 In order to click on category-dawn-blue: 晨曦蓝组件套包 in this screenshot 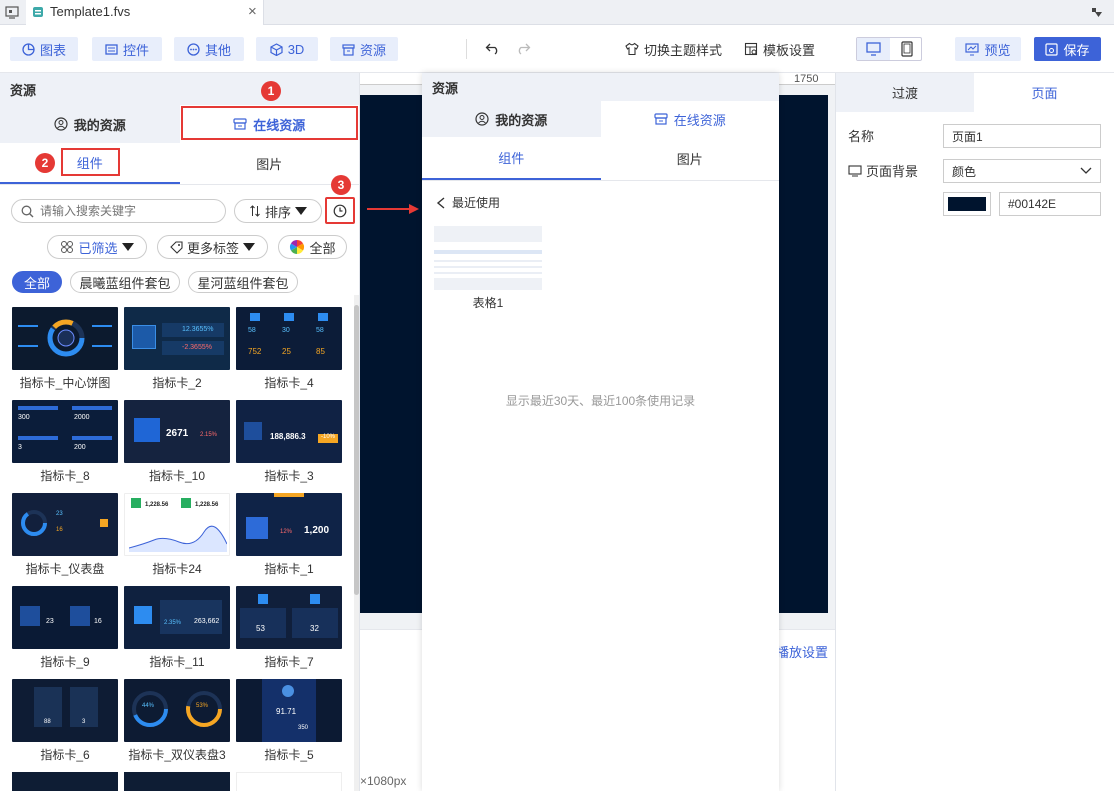, I will do `click(125, 282)`.